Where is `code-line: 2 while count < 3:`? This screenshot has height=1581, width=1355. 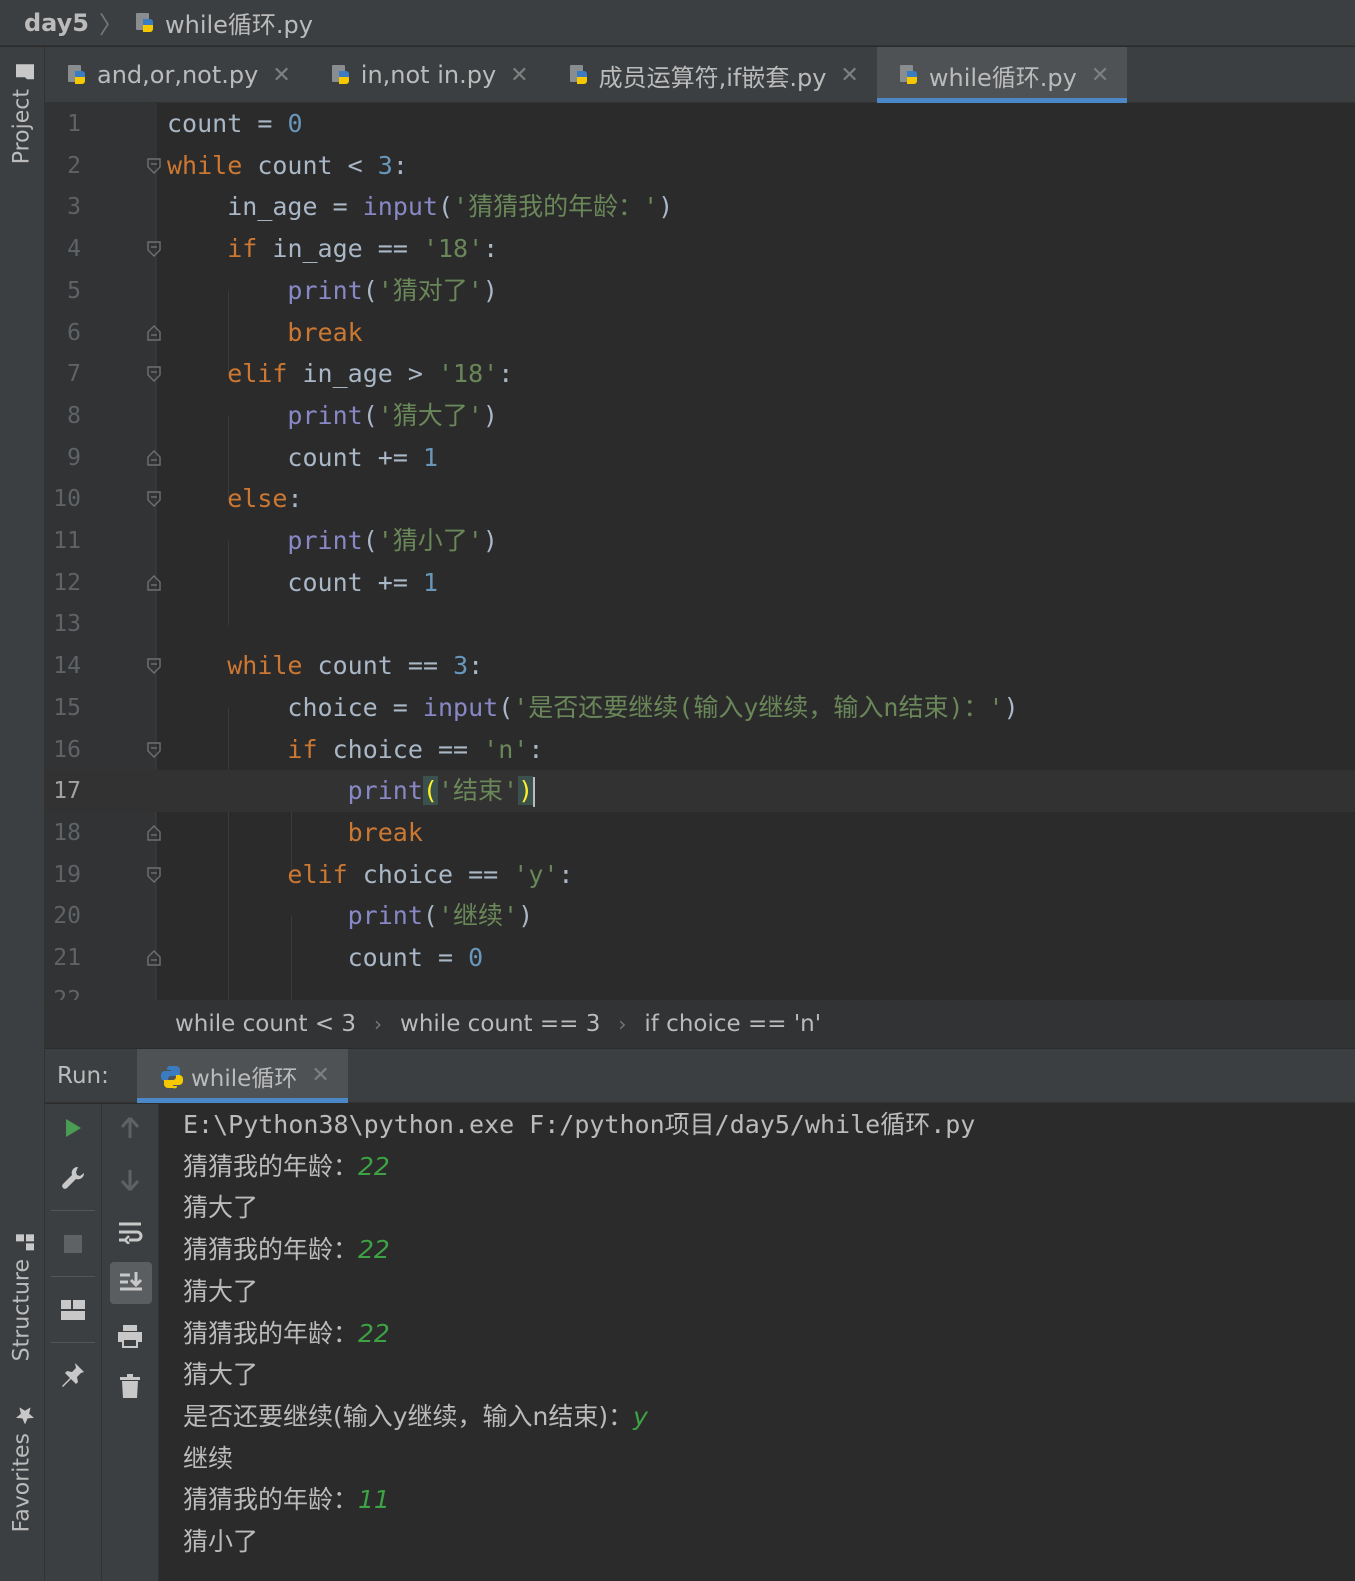
code-line: 2 while count < 3: is located at coordinates (700, 166).